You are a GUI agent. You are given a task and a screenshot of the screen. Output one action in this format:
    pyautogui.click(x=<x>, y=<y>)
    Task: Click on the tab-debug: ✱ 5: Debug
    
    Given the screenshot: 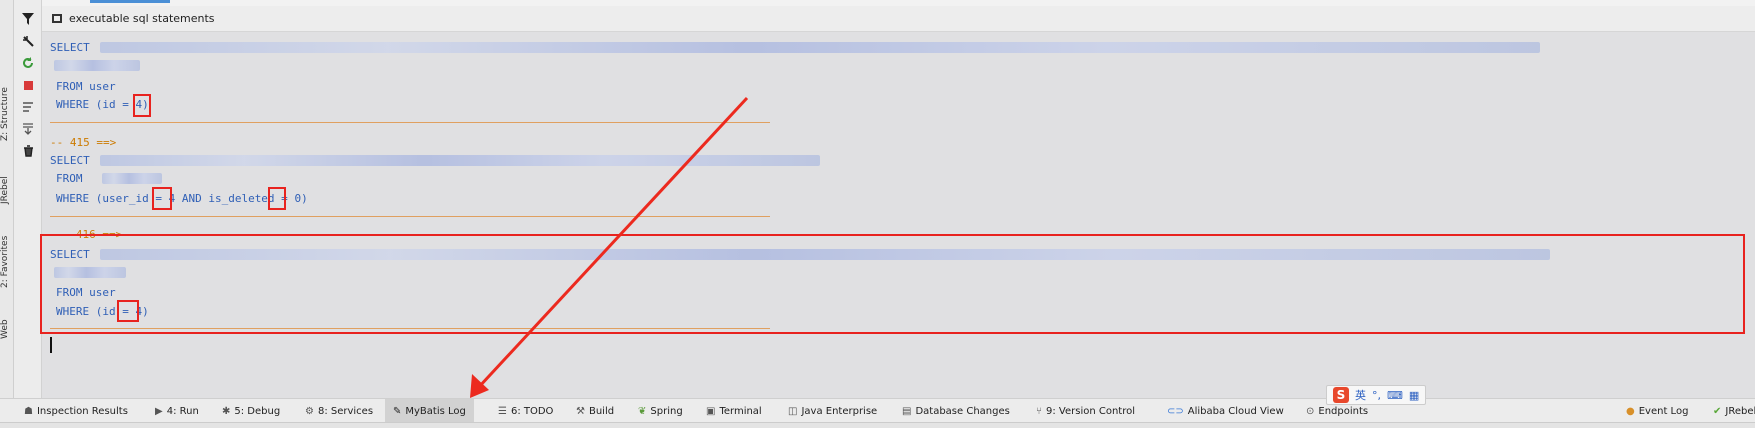 What is the action you would take?
    pyautogui.click(x=251, y=411)
    